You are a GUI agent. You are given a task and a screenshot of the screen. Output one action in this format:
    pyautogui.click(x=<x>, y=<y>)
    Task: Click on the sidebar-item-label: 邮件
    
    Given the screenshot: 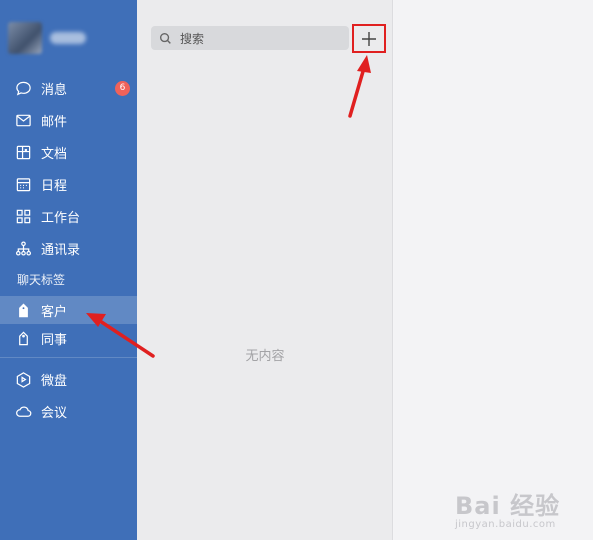 What is the action you would take?
    pyautogui.click(x=54, y=122)
    